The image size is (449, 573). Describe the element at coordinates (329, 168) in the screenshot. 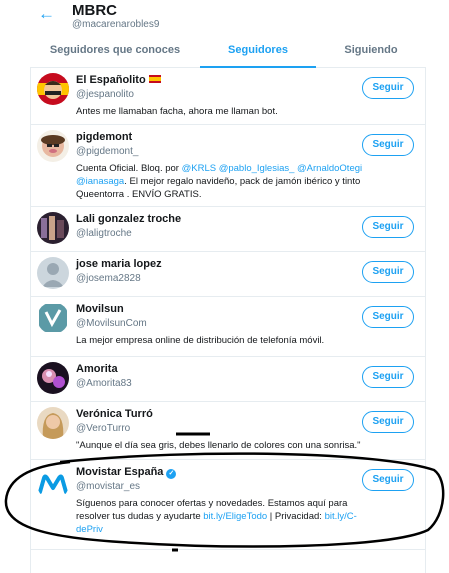

I see `mention-link: @ArnaldoOtegi` at that location.